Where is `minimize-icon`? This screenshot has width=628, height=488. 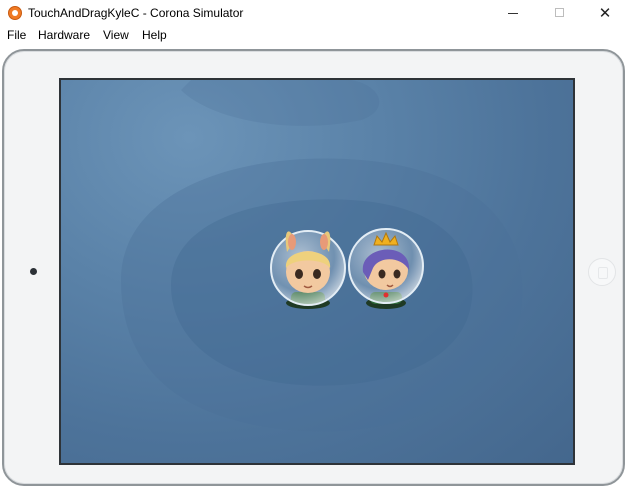
minimize-icon is located at coordinates (513, 13).